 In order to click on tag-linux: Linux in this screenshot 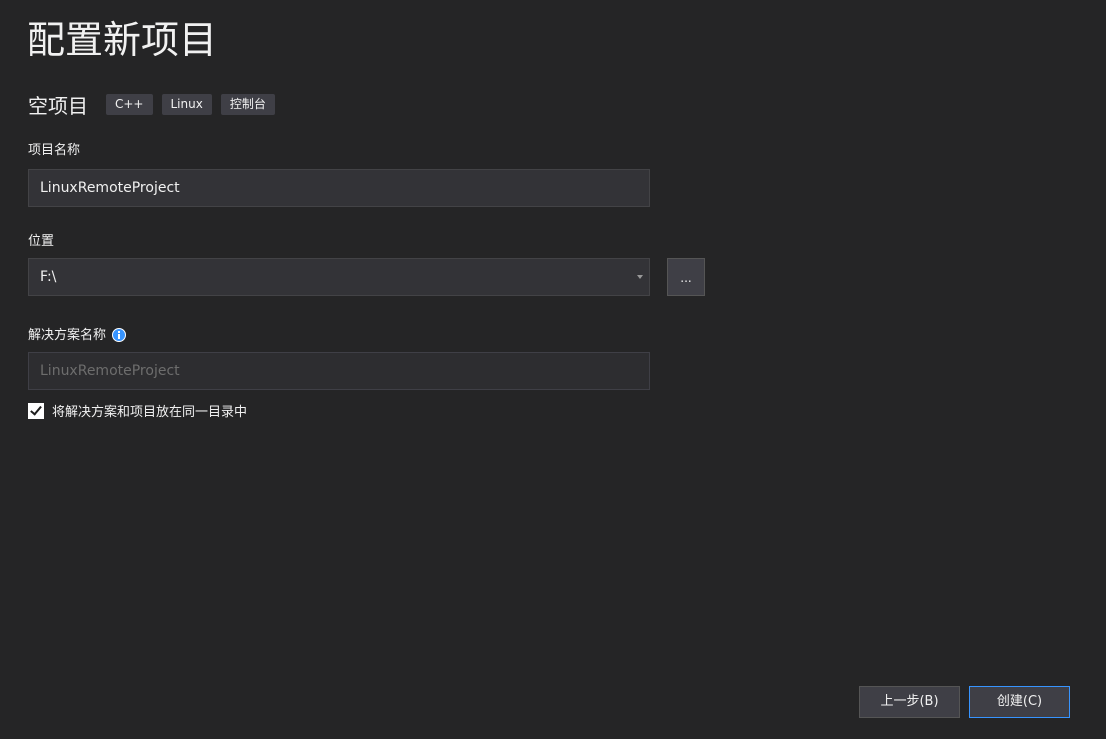, I will do `click(186, 104)`.